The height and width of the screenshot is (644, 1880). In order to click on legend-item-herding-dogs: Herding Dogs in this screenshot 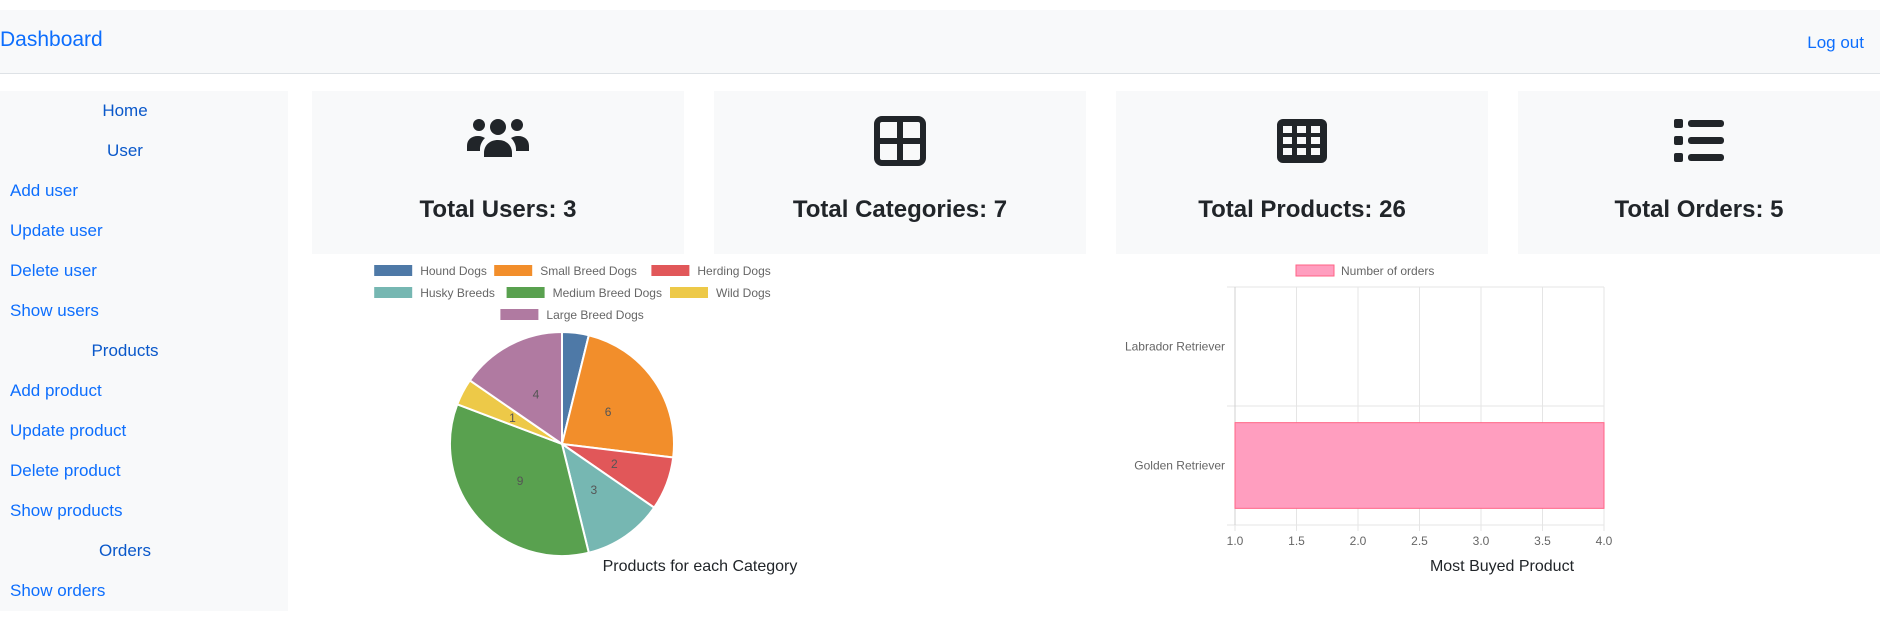, I will do `click(711, 271)`.